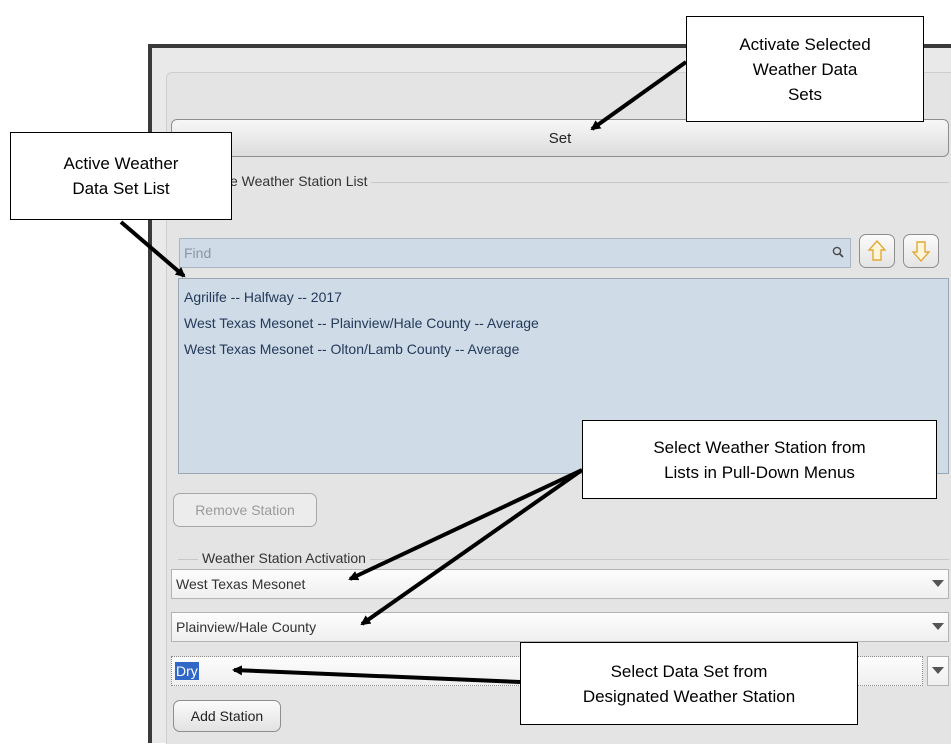 The width and height of the screenshot is (951, 744). Describe the element at coordinates (639, 95) in the screenshot. I see `arrow-activate` at that location.